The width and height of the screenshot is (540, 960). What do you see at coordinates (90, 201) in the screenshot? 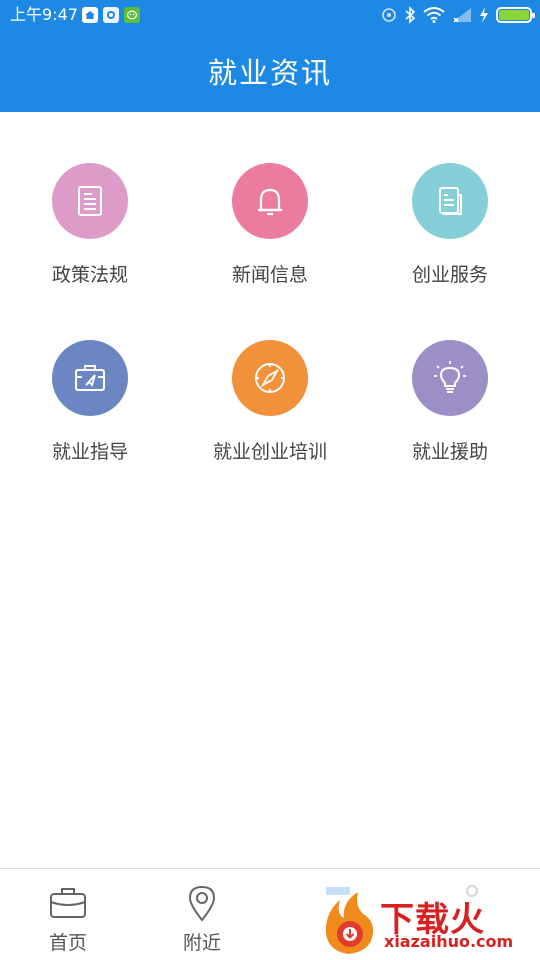
I see `document-icon` at bounding box center [90, 201].